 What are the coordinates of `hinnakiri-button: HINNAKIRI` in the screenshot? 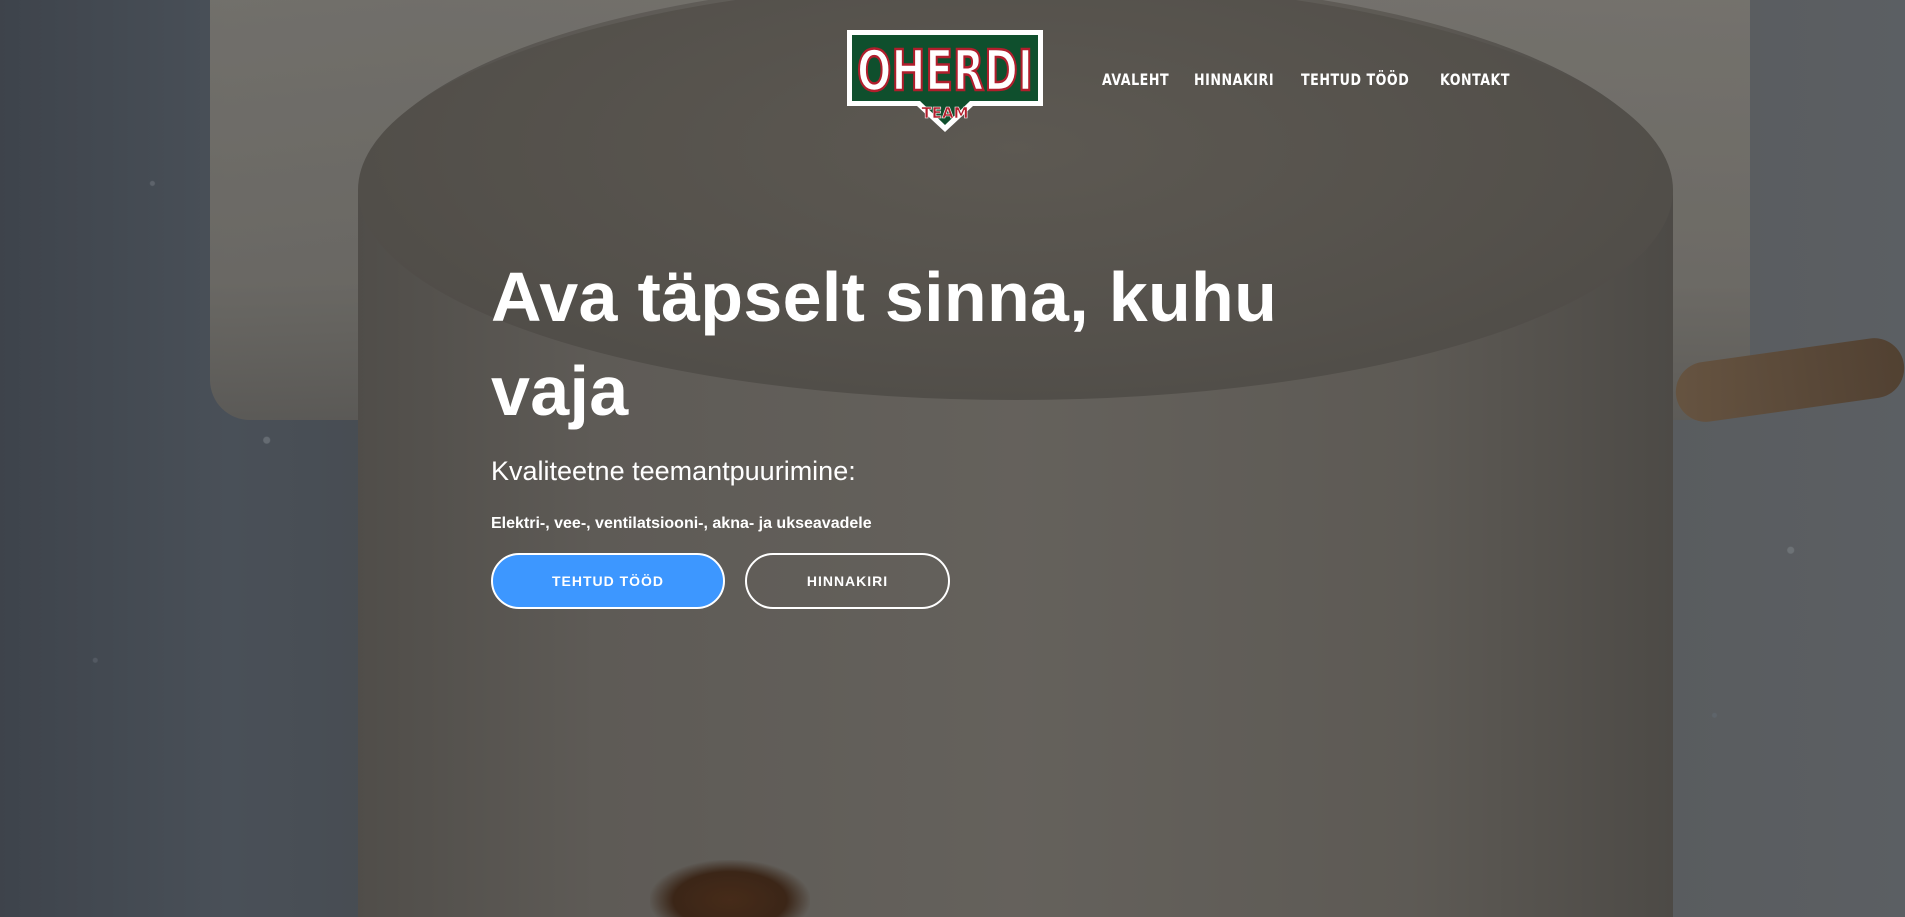 It's located at (847, 581).